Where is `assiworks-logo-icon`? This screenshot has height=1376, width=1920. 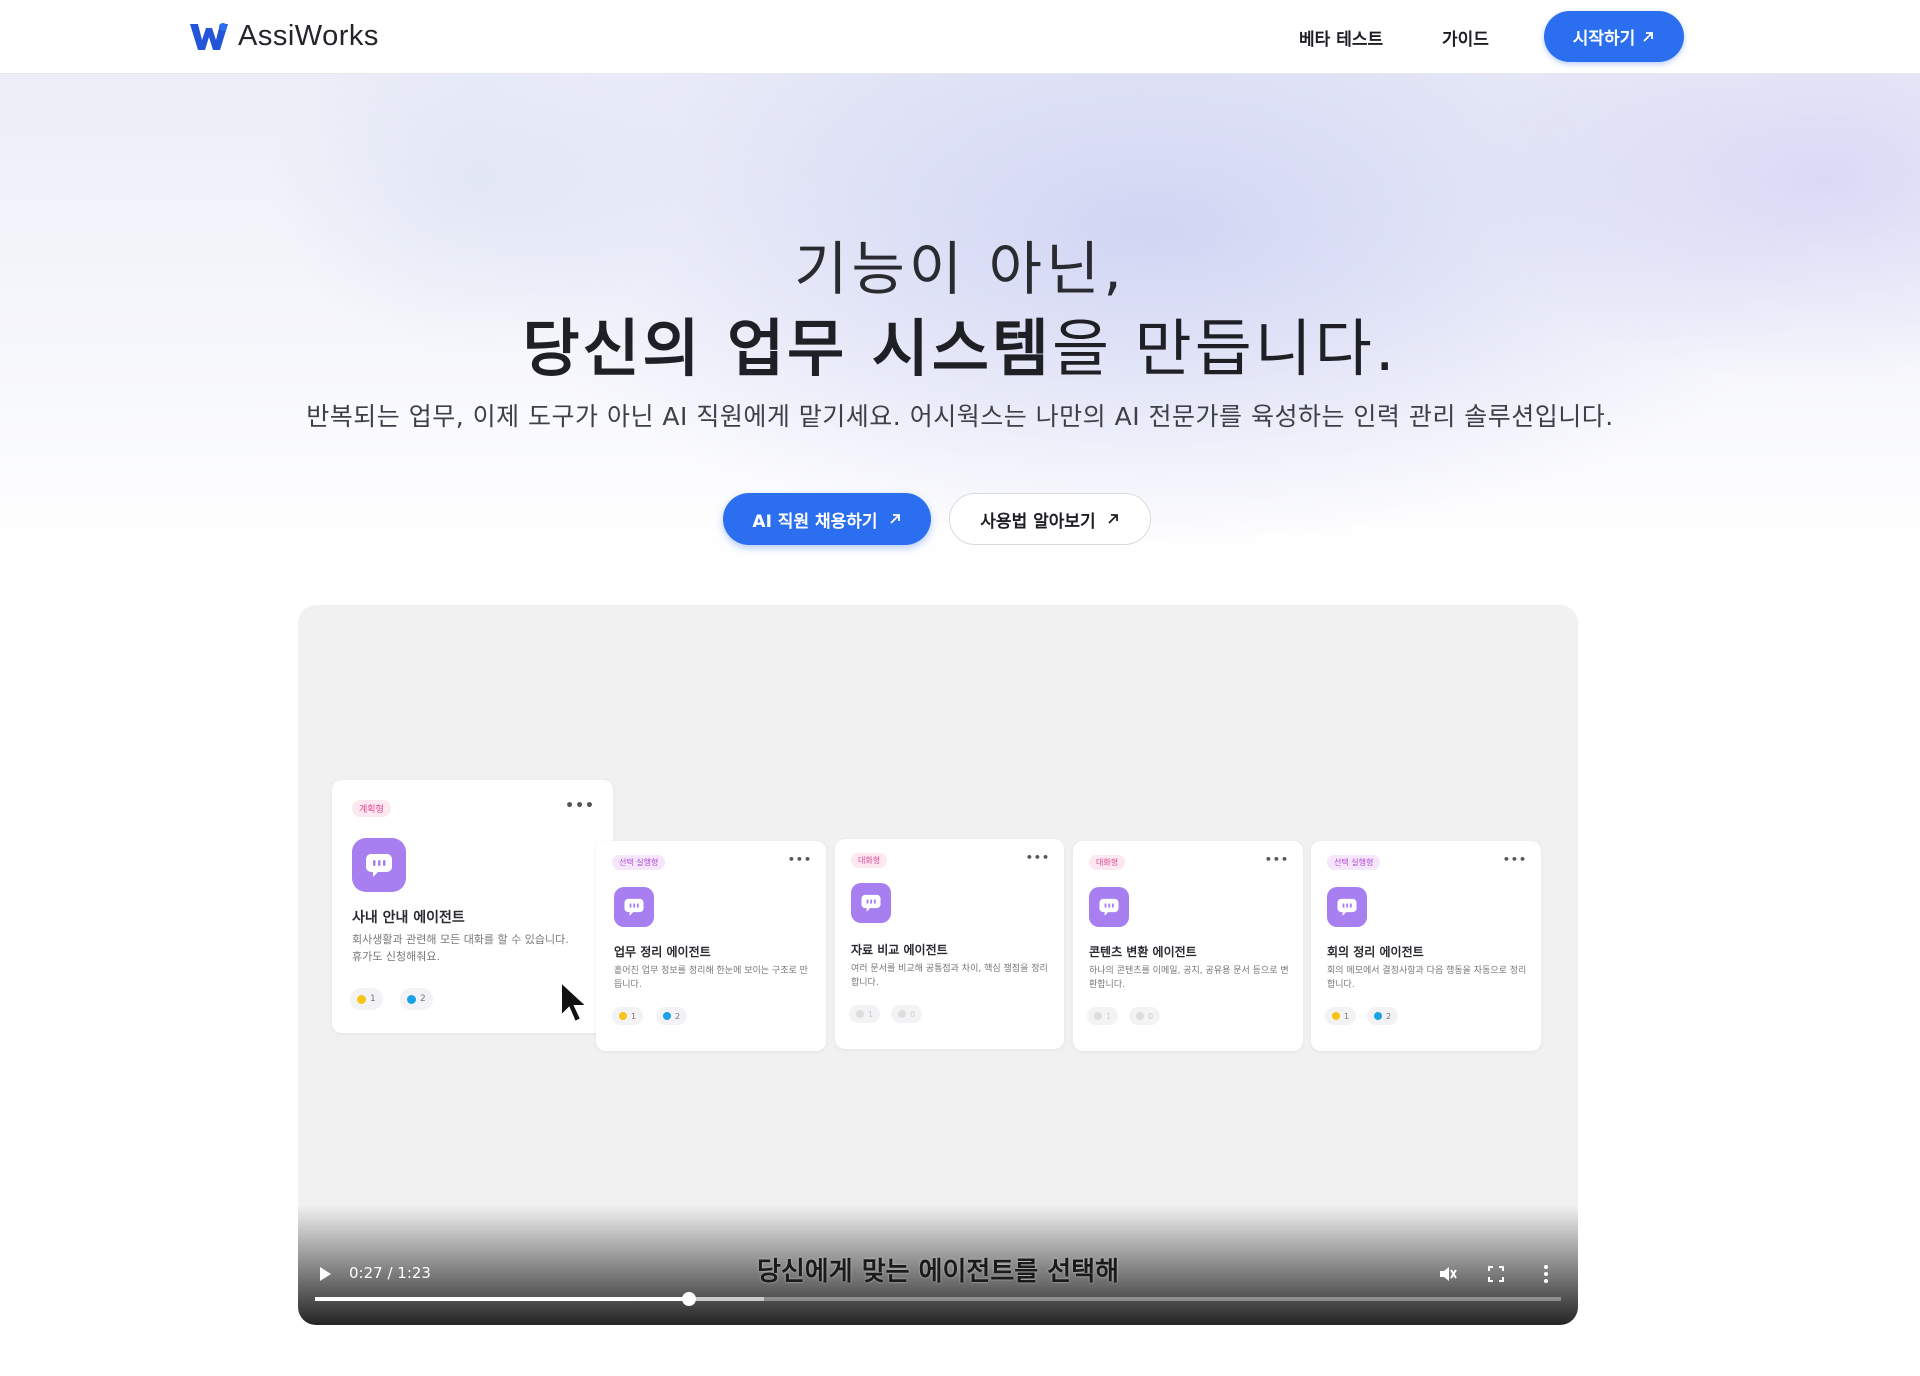 assiworks-logo-icon is located at coordinates (209, 36).